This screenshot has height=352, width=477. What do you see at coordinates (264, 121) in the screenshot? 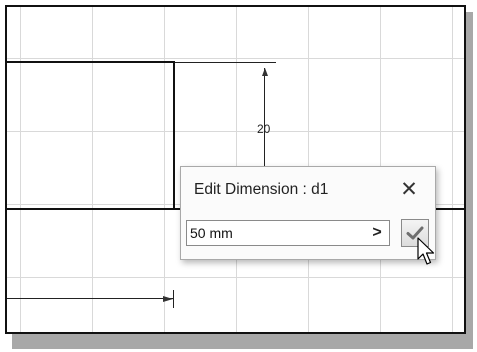
I see `dimension-line-vertical` at bounding box center [264, 121].